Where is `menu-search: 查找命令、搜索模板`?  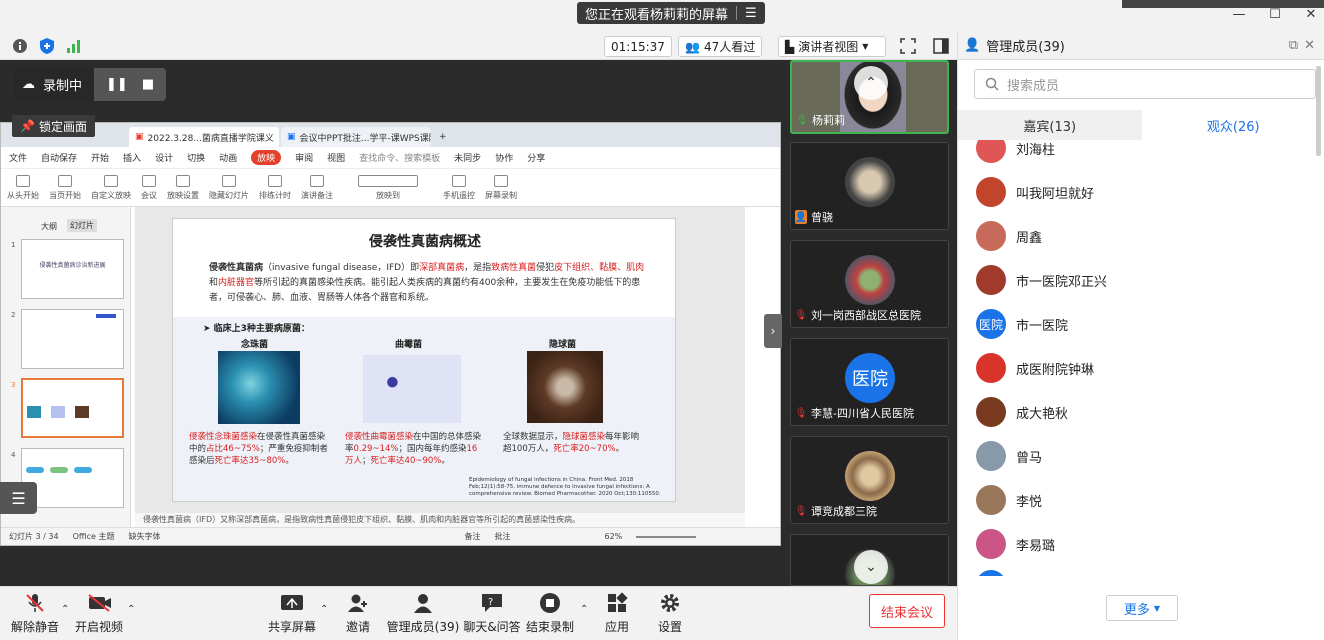
menu-search: 查找命令、搜索模板 is located at coordinates (399, 157).